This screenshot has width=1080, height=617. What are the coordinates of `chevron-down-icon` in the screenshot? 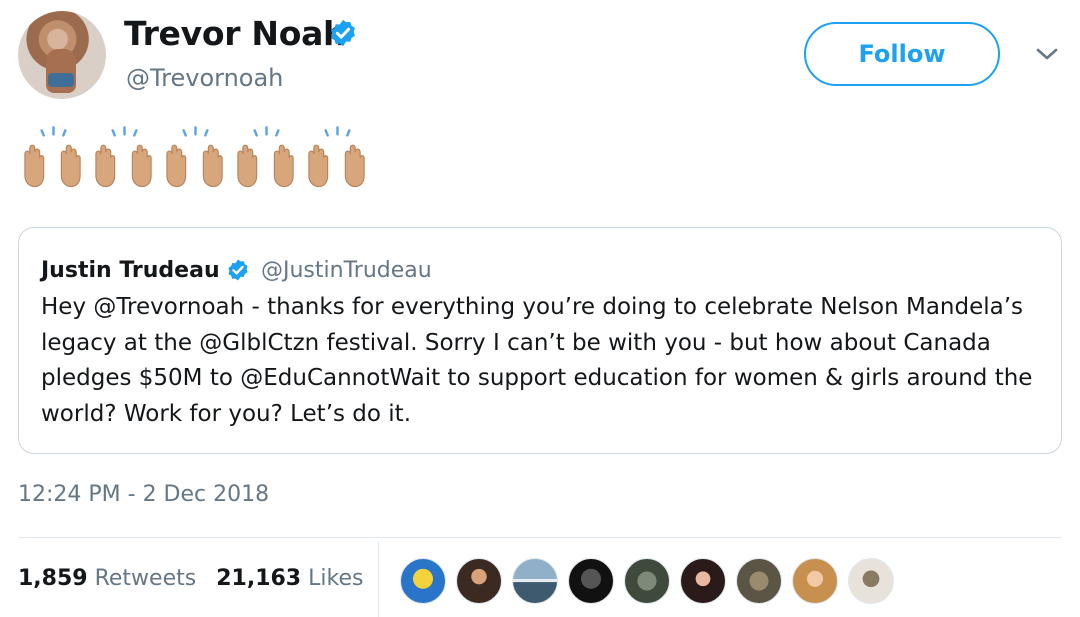 It's located at (1047, 54).